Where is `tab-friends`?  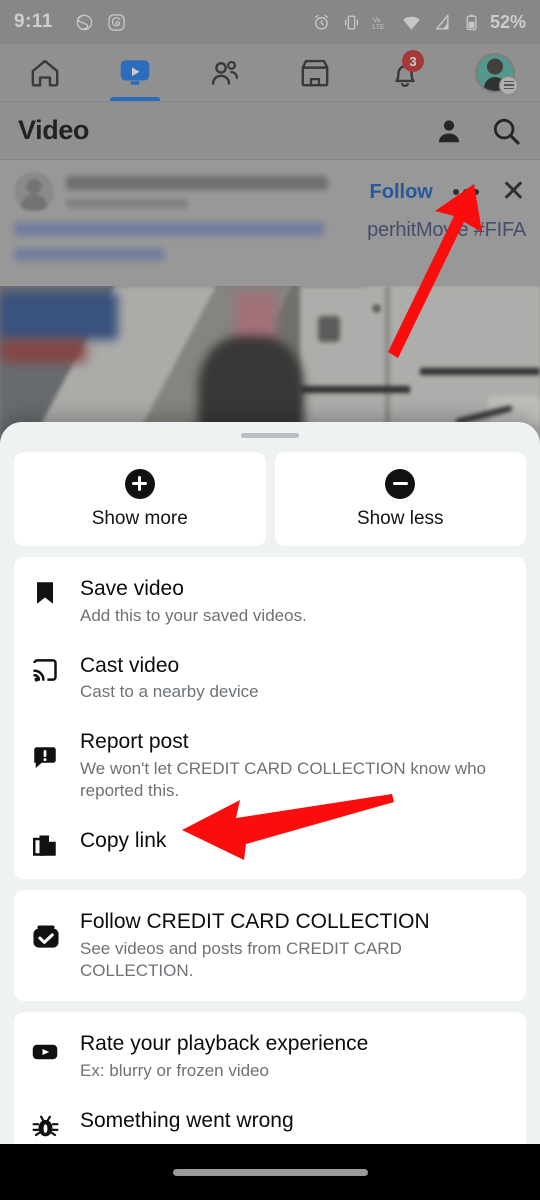
tab-friends is located at coordinates (225, 72).